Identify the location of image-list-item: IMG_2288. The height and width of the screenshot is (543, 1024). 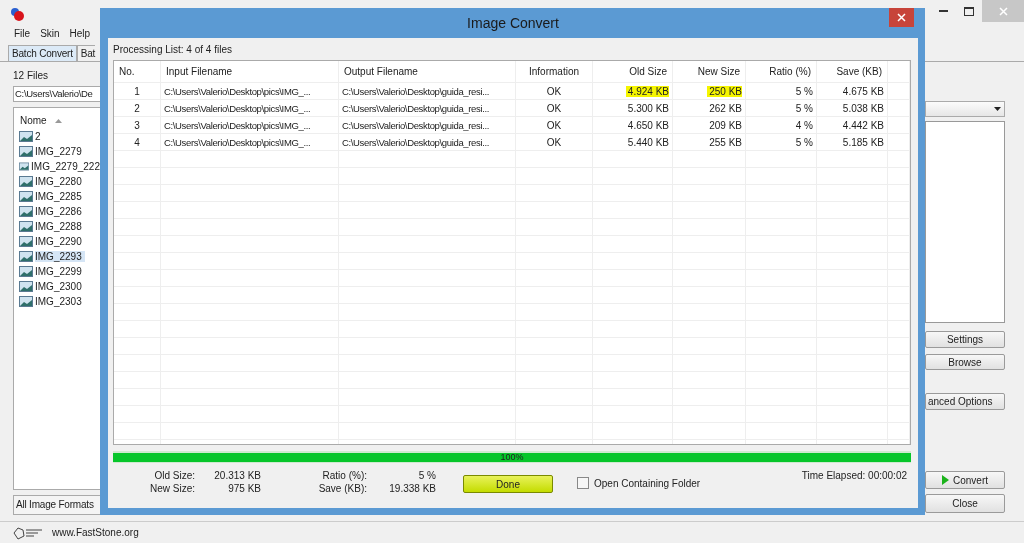
(58, 226).